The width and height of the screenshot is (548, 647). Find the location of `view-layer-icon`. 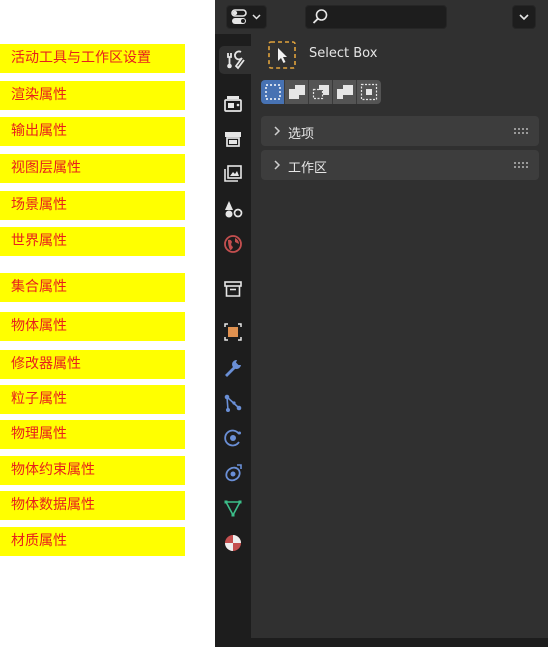

view-layer-icon is located at coordinates (233, 173).